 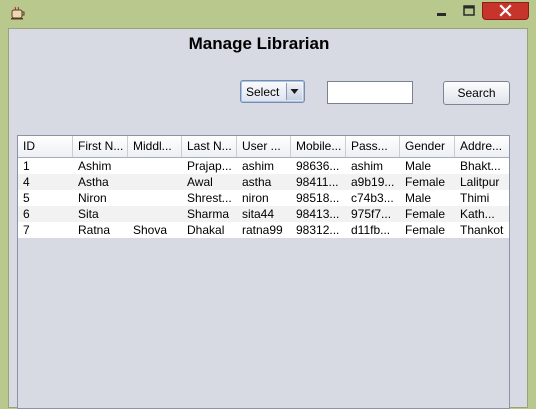 I want to click on column-header-id: ID, so click(x=45, y=146).